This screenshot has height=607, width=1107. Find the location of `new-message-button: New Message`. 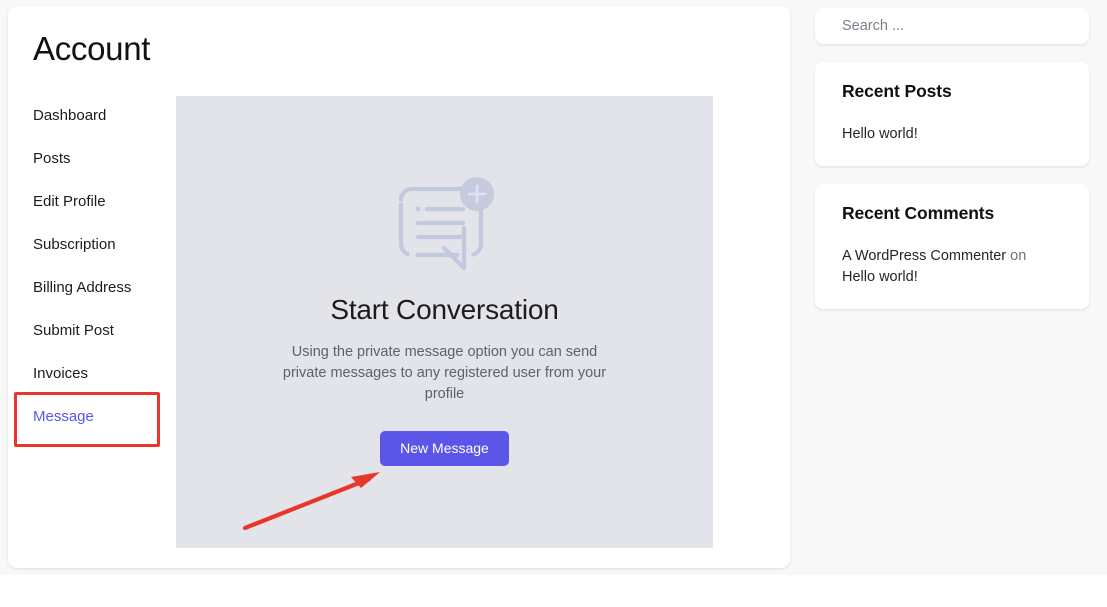

new-message-button: New Message is located at coordinates (444, 448).